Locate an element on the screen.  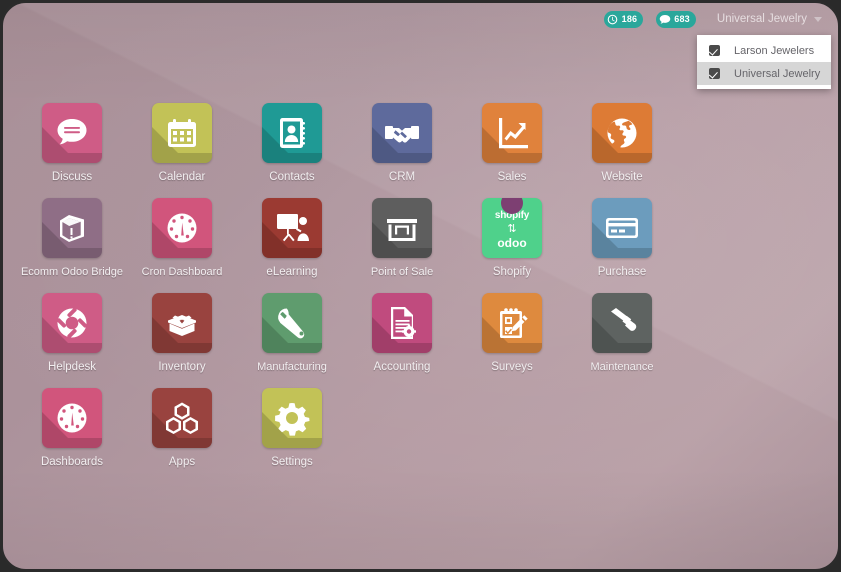
app-calendar: Calendar is located at coordinates (182, 150).